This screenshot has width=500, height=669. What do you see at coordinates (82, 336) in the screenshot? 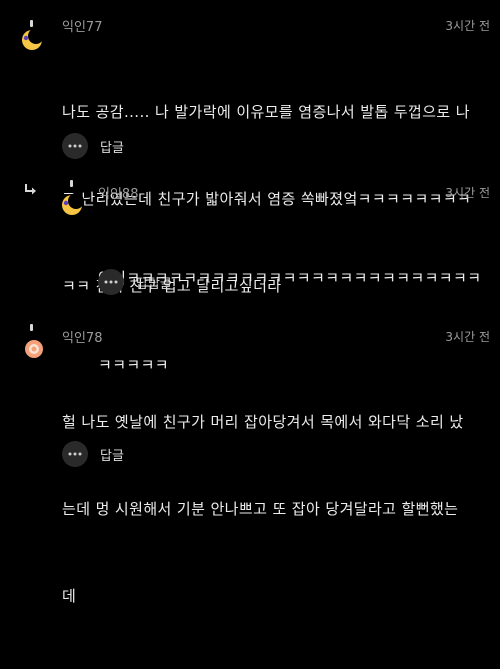
I see `nickname: 익인78` at bounding box center [82, 336].